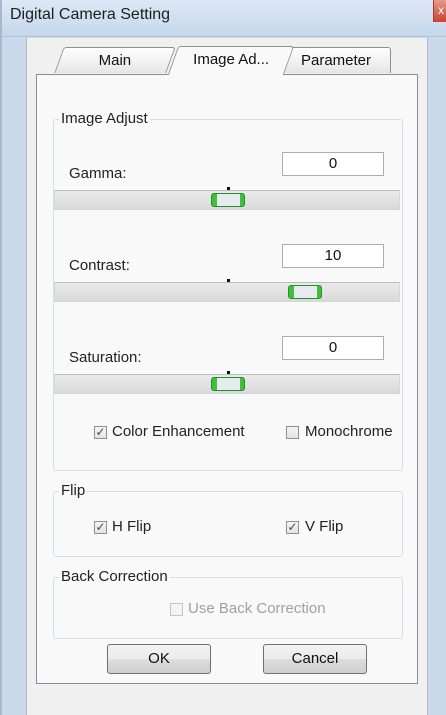  What do you see at coordinates (257, 608) in the screenshot?
I see `use-back-correction-label: Use Back Correction` at bounding box center [257, 608].